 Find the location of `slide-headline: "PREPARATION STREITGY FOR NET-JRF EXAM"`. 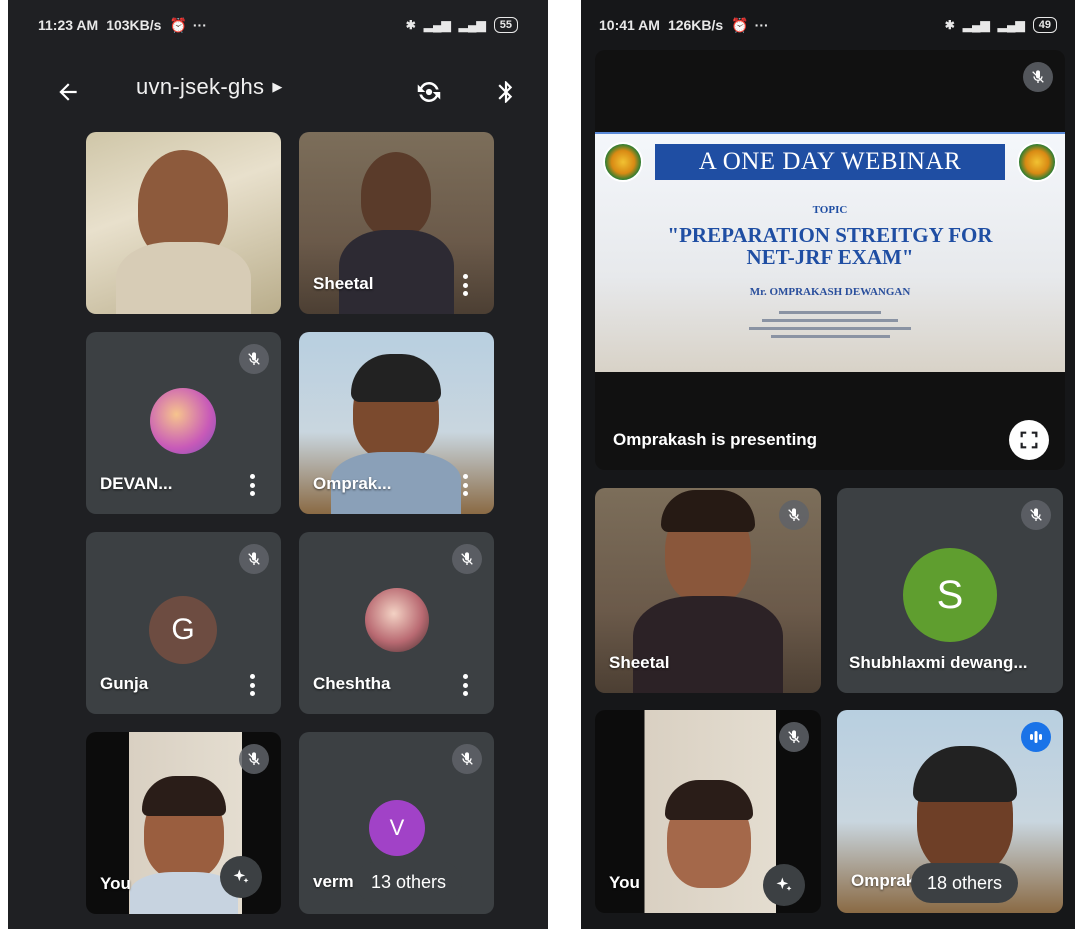

slide-headline: "PREPARATION STREITGY FOR NET-JRF EXAM" is located at coordinates (830, 246).